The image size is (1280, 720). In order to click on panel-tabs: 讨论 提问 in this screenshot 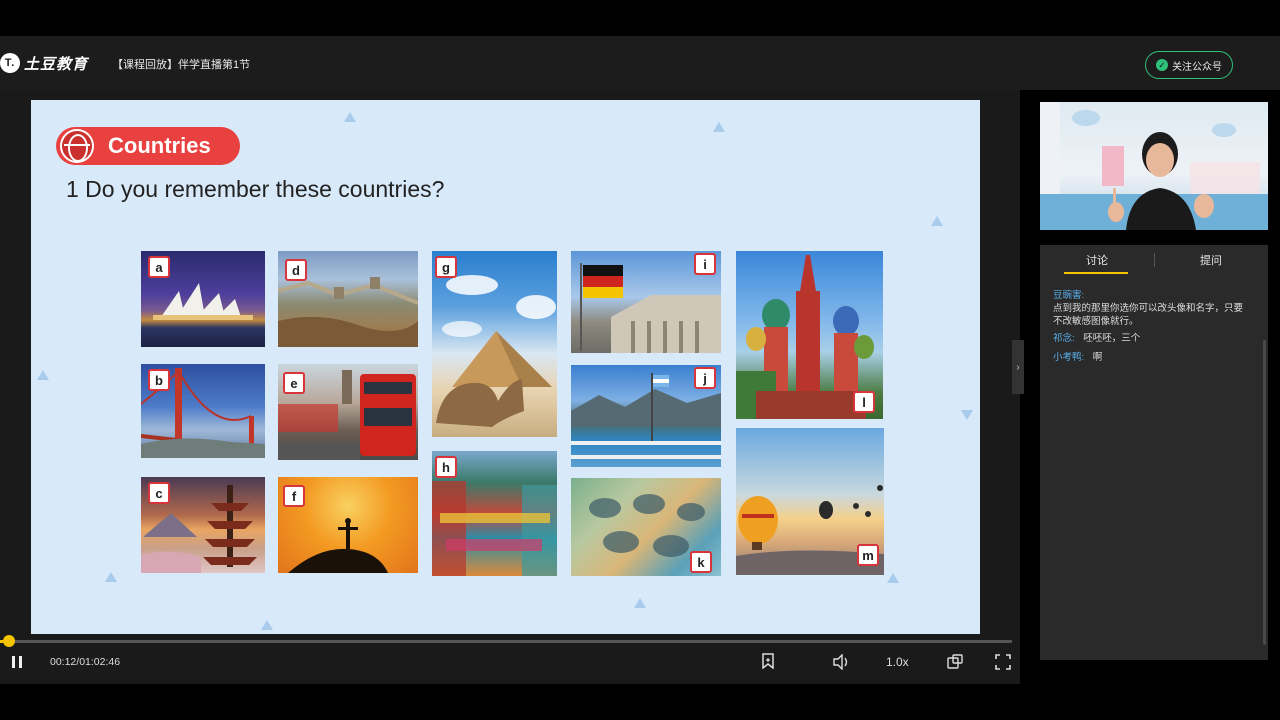, I will do `click(1154, 260)`.